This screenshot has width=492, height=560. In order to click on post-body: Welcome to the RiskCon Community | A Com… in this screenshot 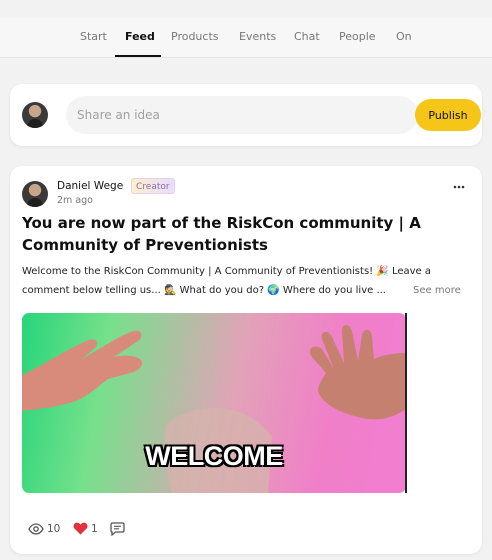, I will do `click(227, 281)`.